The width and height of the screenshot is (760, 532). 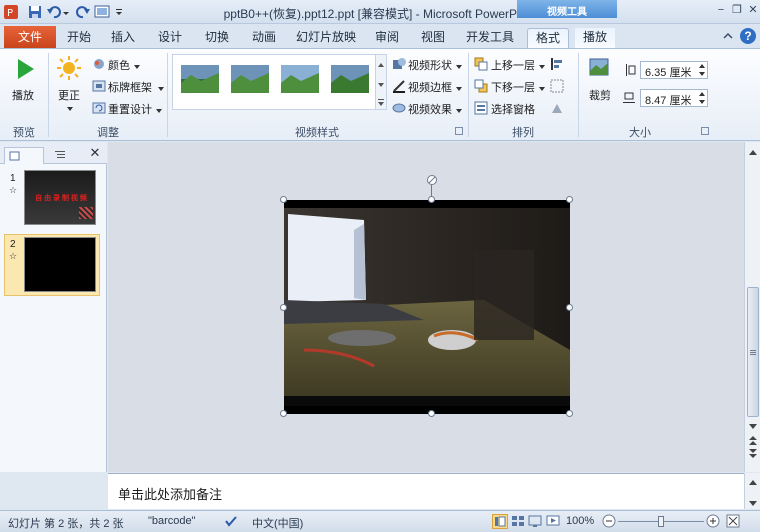 What do you see at coordinates (702, 98) in the screenshot?
I see `width-spinner-icon` at bounding box center [702, 98].